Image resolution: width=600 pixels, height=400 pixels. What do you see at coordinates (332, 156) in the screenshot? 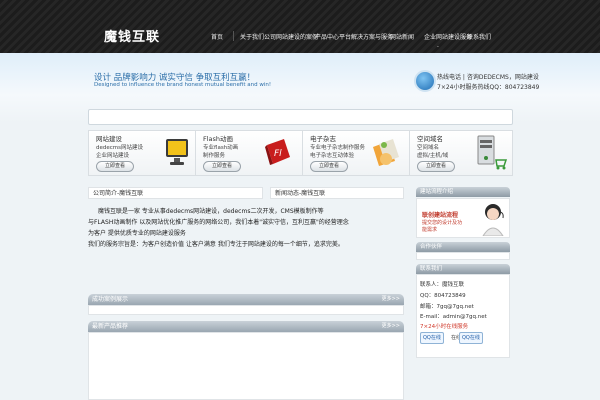
I see `service-desc: 电子杂志互动体验` at bounding box center [332, 156].